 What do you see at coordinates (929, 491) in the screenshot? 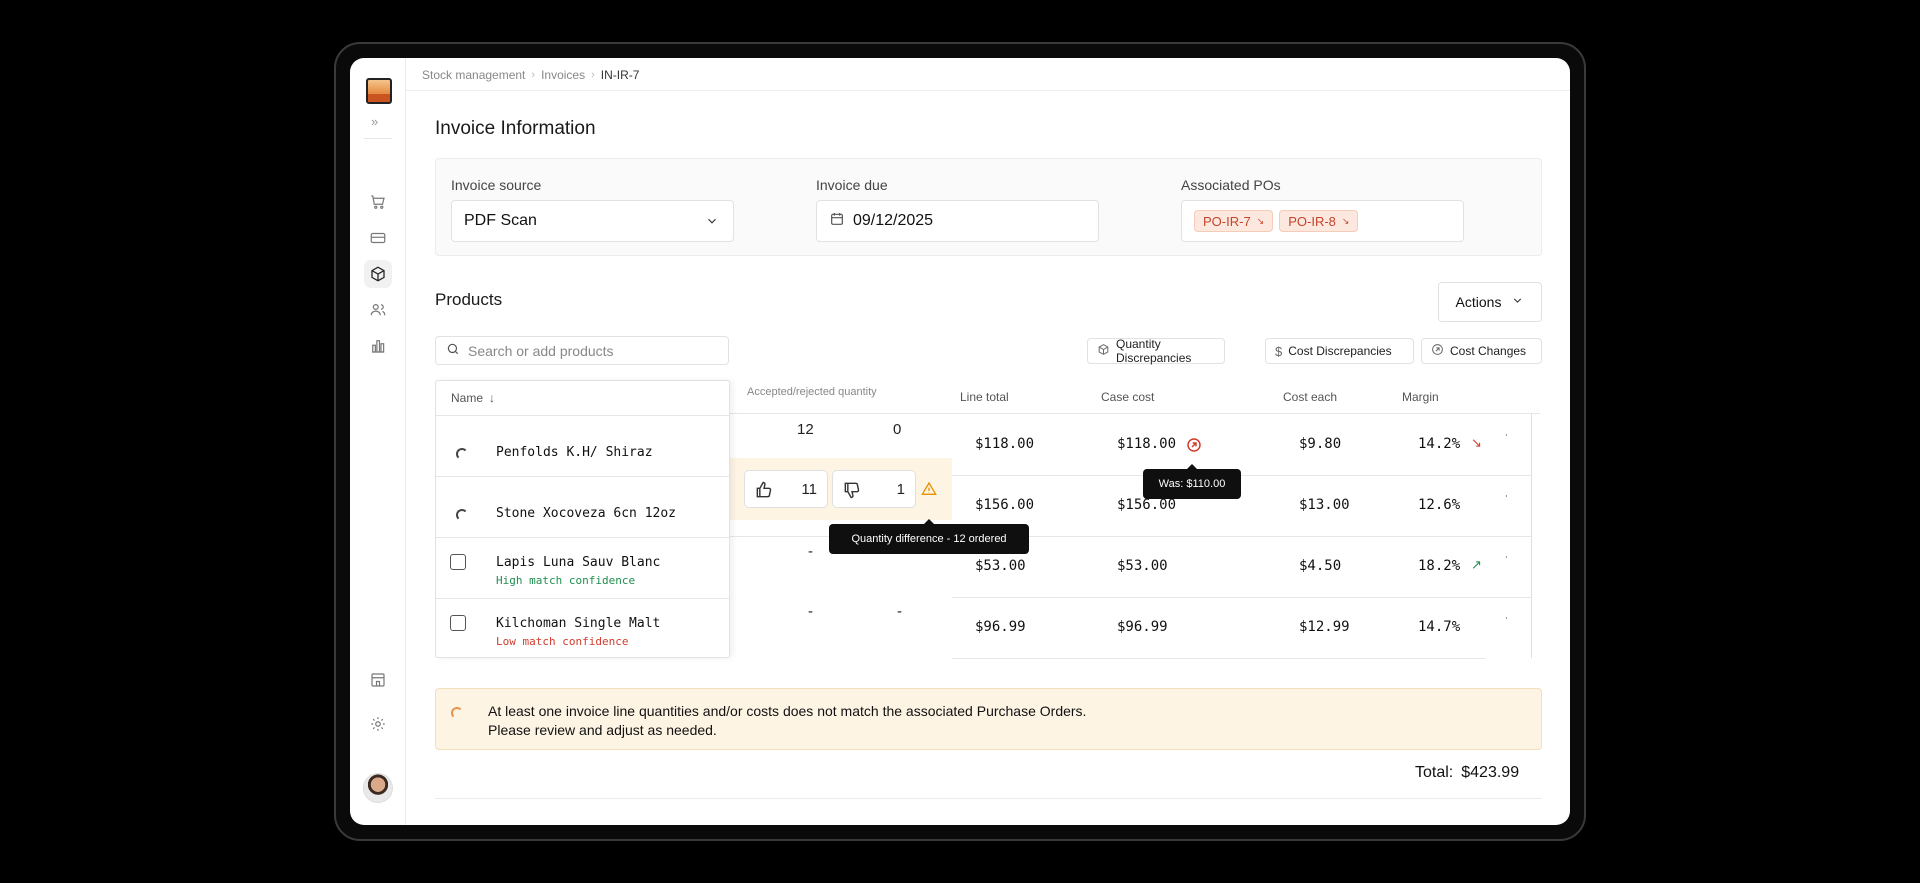
I see `warning-triangle-icon` at bounding box center [929, 491].